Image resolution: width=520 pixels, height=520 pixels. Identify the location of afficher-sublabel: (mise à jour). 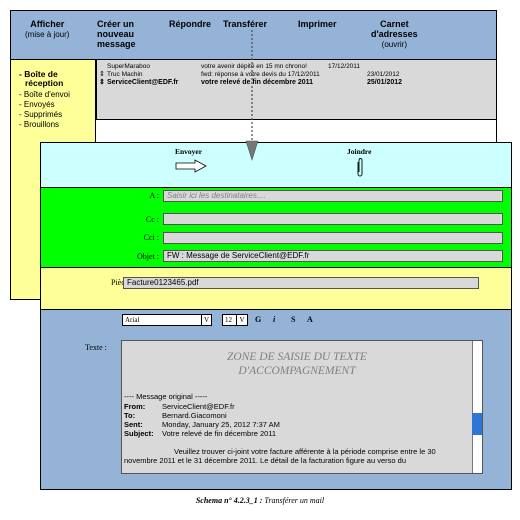
(47, 34).